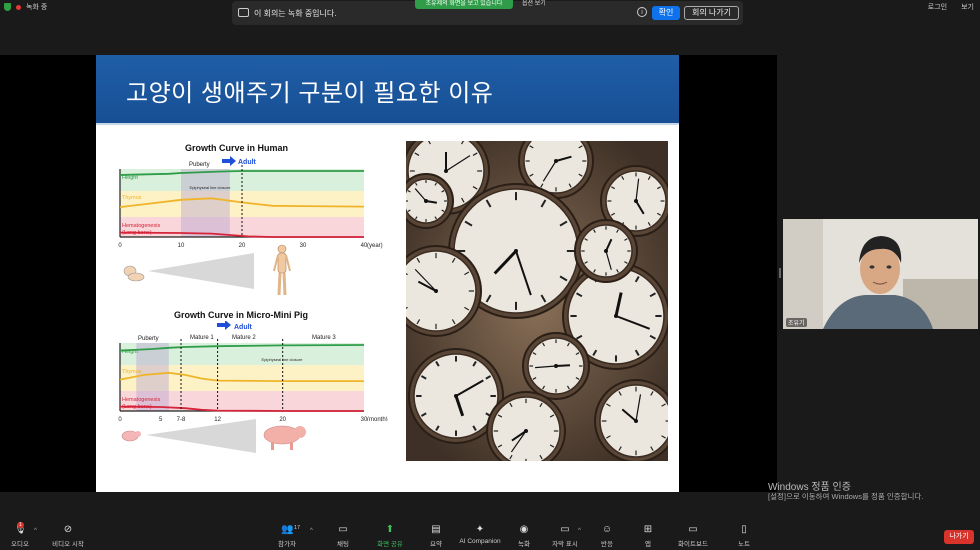  What do you see at coordinates (297, 528) in the screenshot?
I see `participants-count: 17` at bounding box center [297, 528].